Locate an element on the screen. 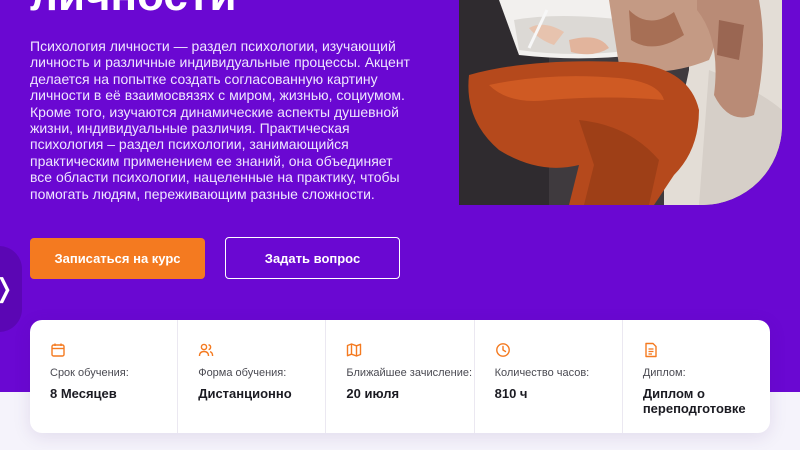 This screenshot has width=800, height=450. enroll-button: Записаться на курс is located at coordinates (117, 258).